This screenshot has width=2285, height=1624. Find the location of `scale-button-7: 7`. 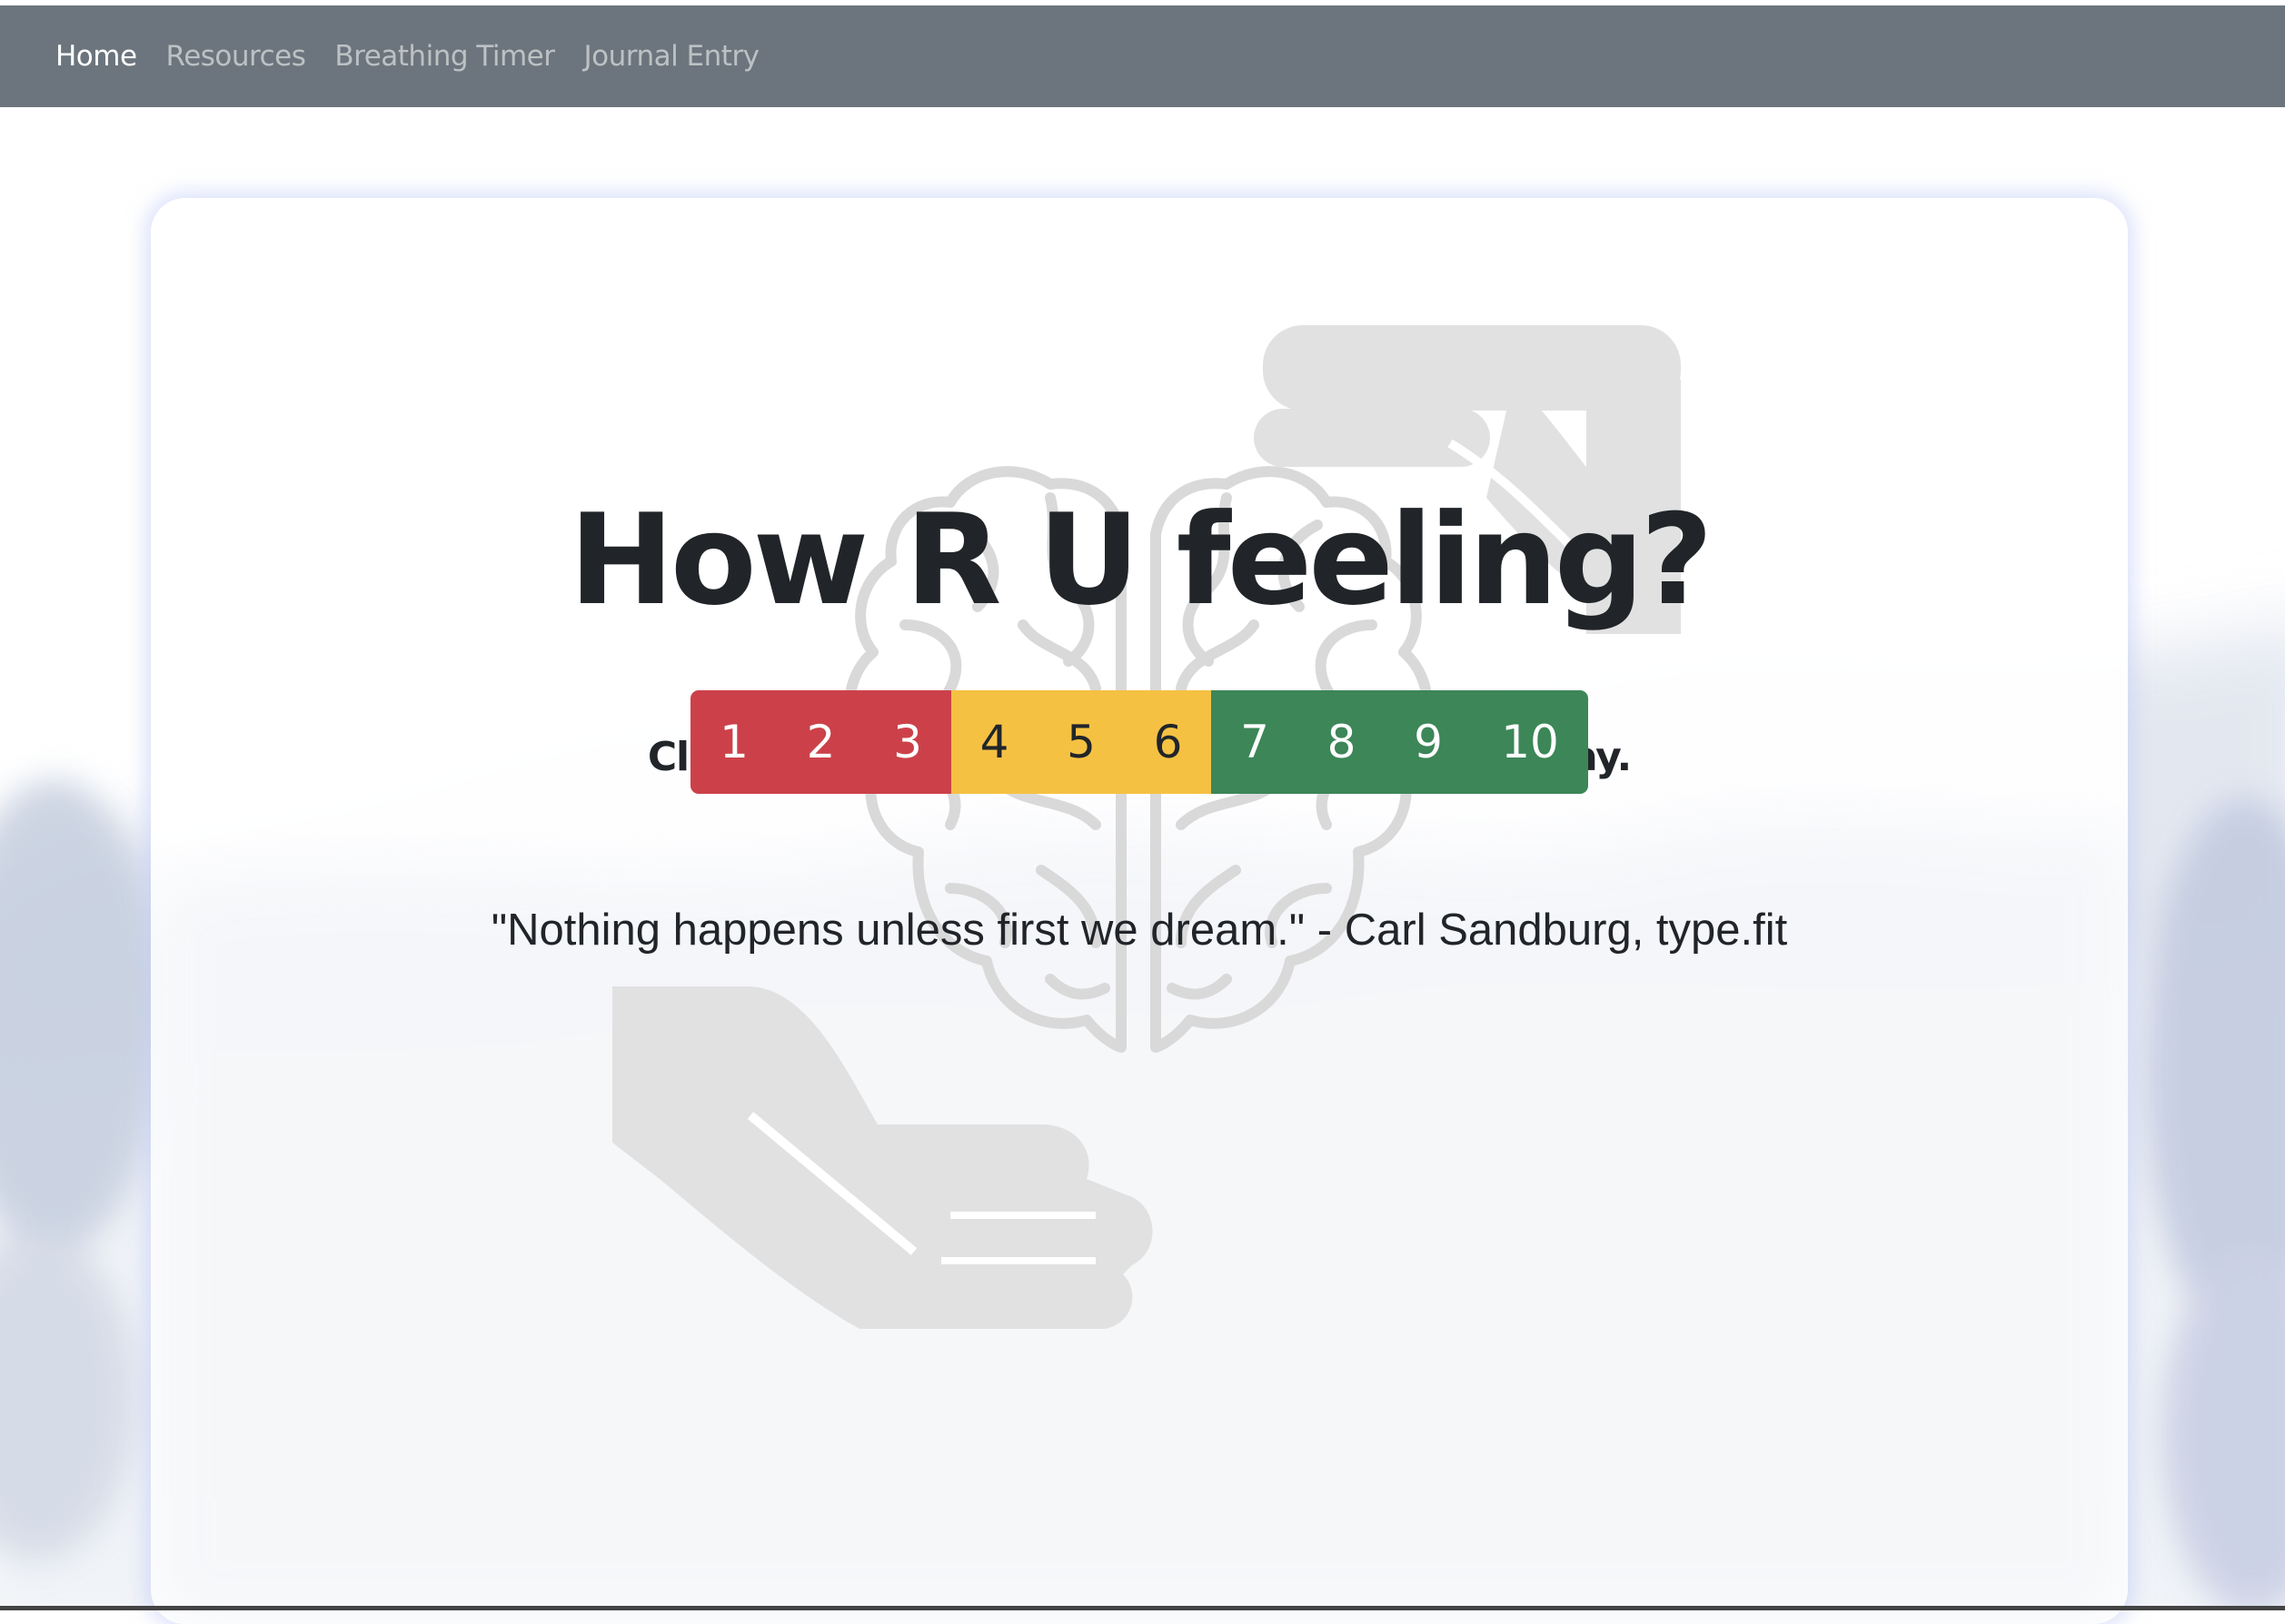

scale-button-7: 7 is located at coordinates (1255, 742).